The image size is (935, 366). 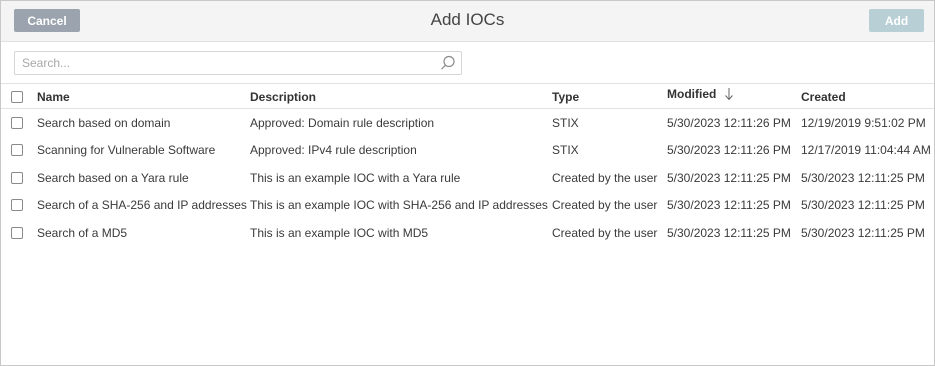 I want to click on column-header-type: Type, so click(x=565, y=96).